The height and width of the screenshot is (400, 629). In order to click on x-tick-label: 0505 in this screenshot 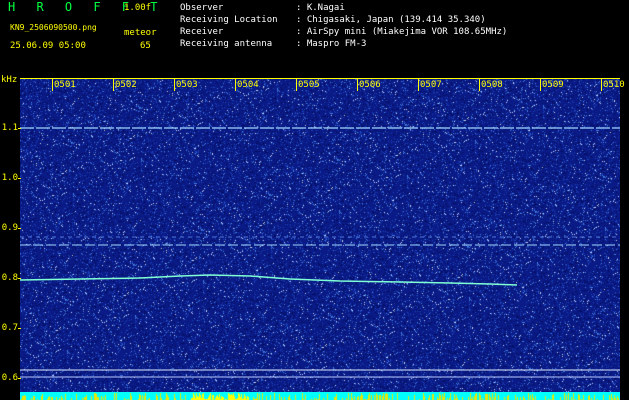, I will do `click(309, 85)`.